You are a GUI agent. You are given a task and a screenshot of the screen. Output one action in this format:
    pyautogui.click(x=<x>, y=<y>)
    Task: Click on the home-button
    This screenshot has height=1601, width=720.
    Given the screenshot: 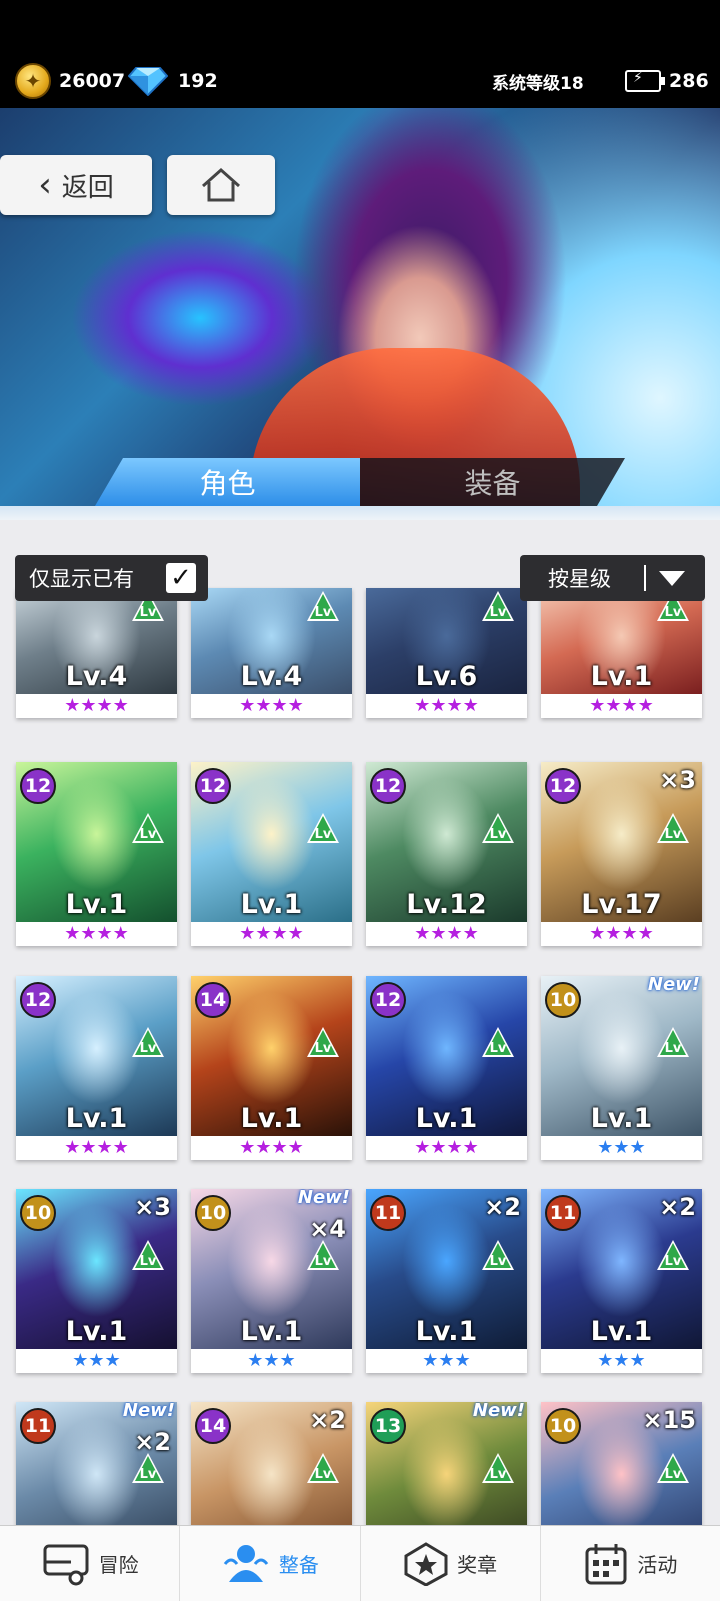 What is the action you would take?
    pyautogui.click(x=221, y=185)
    